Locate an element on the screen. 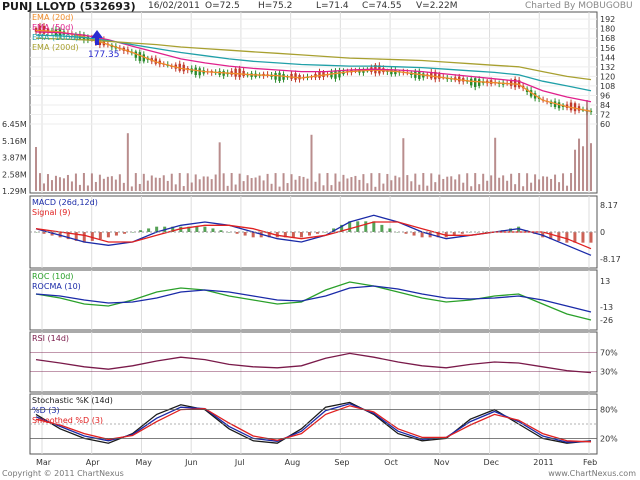  ema-legend: EMA (20d) is located at coordinates (52, 17).